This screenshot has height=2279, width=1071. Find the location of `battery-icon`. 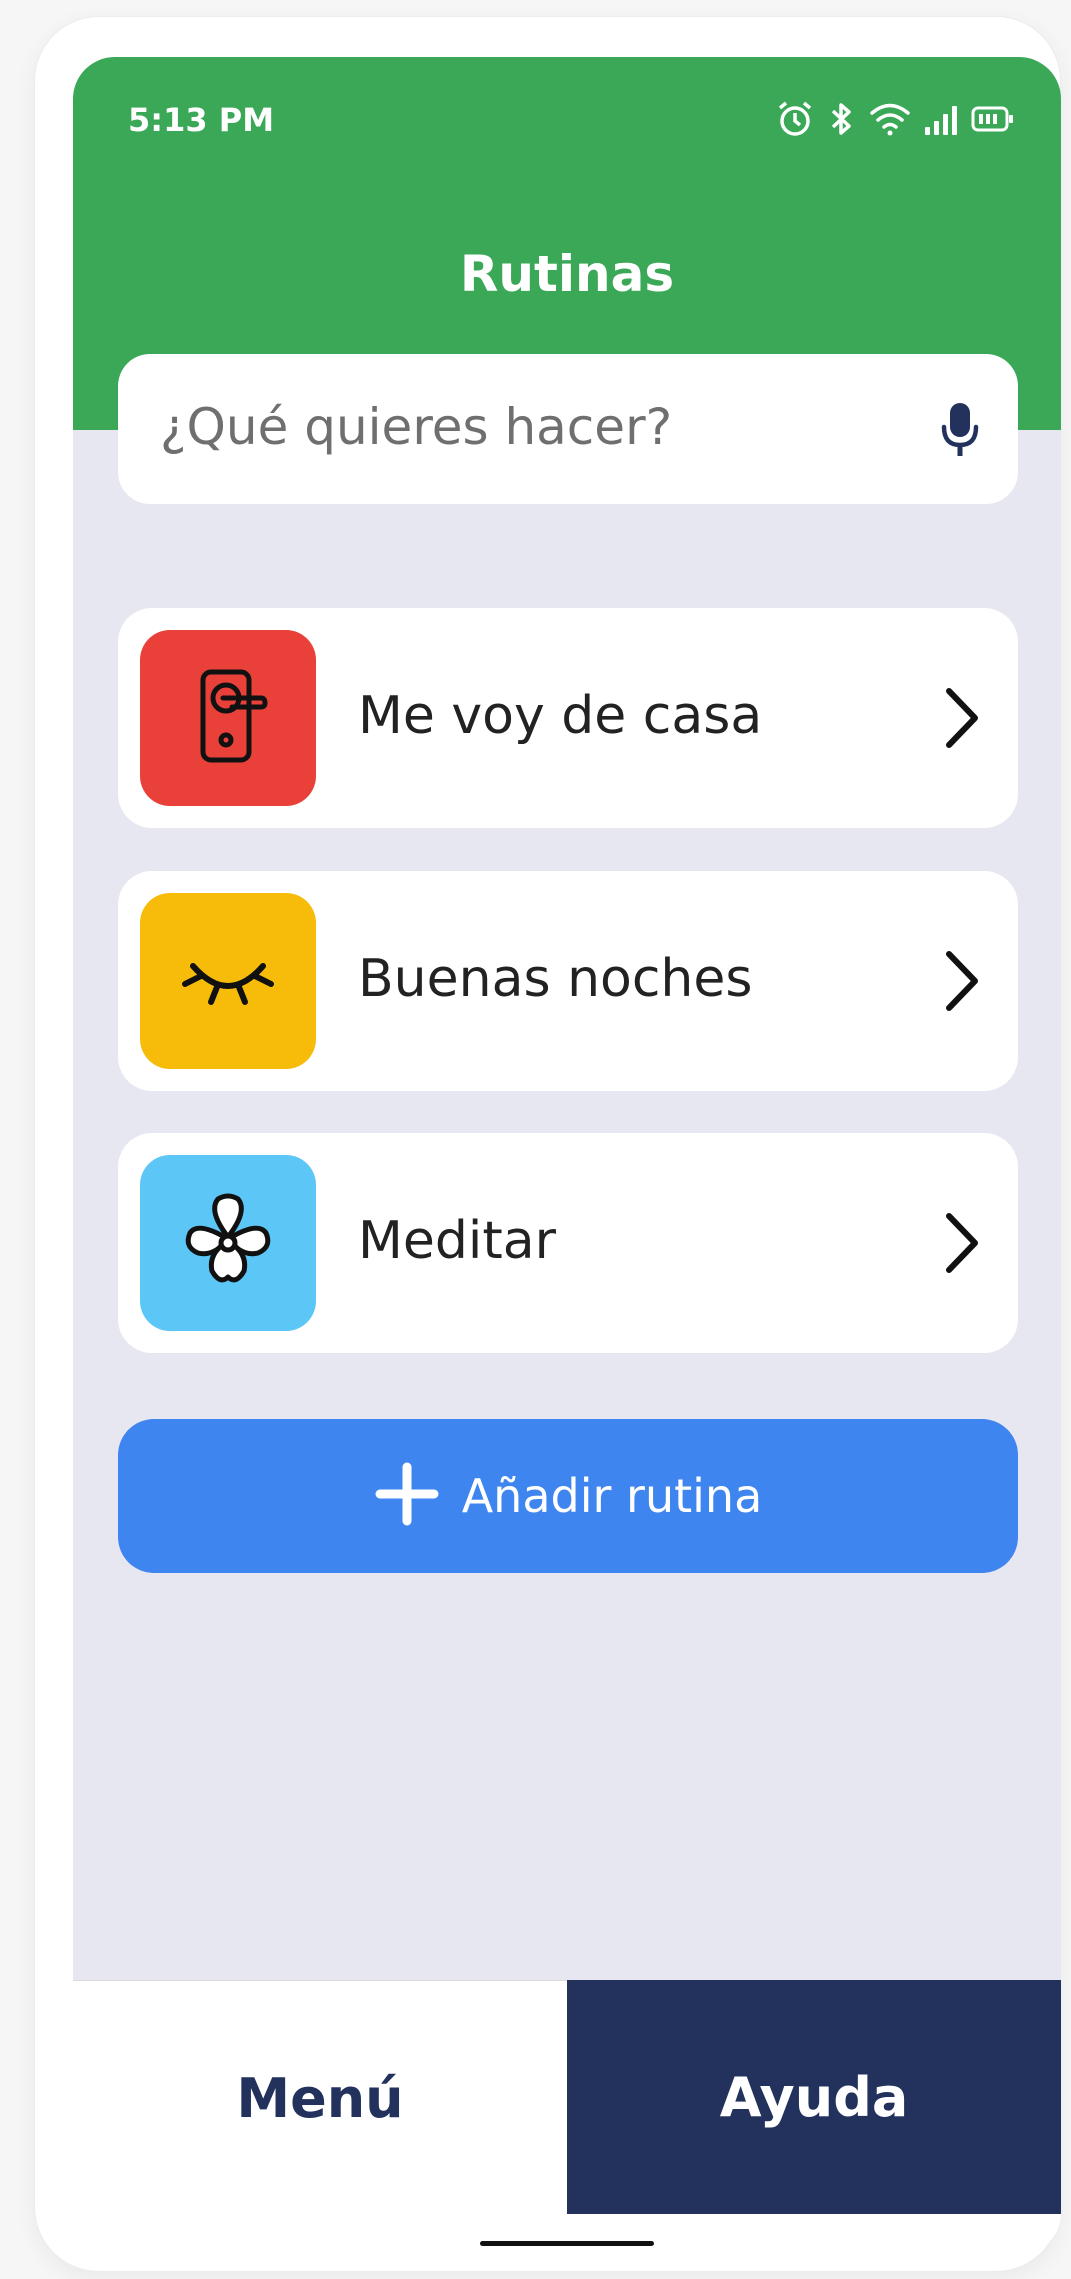

battery-icon is located at coordinates (993, 119).